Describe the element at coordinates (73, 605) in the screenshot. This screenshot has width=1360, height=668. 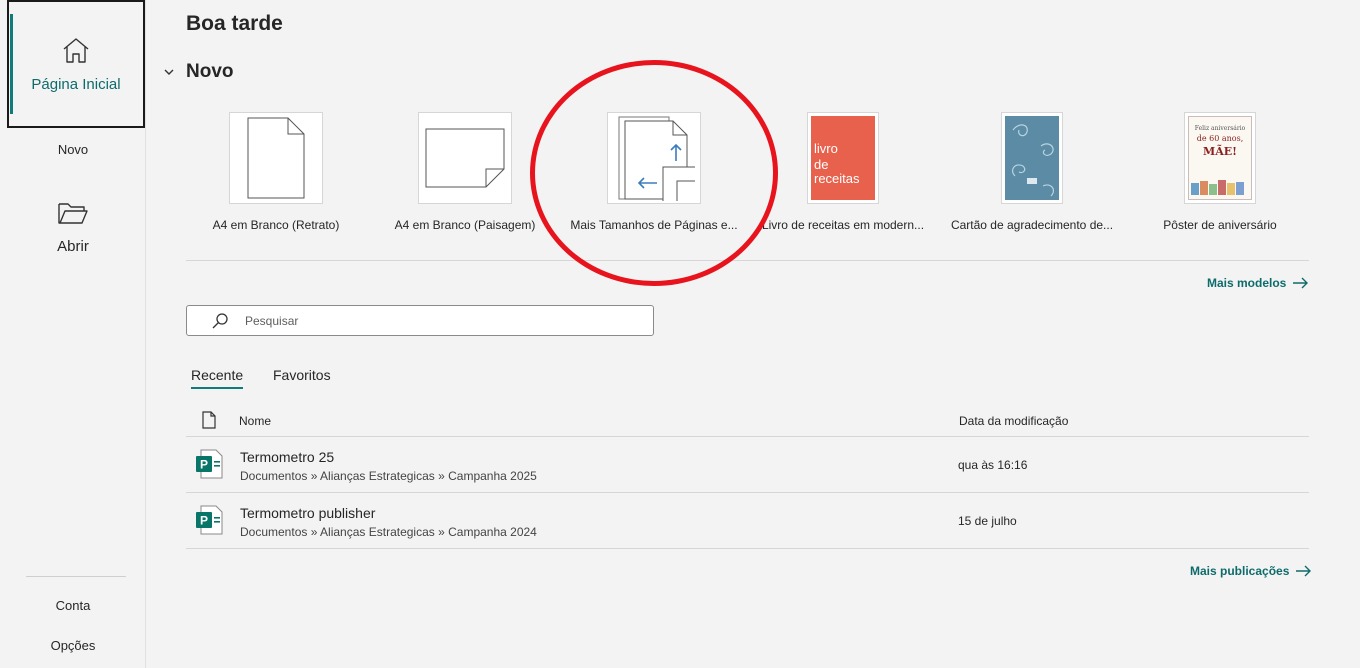
I see `nav-account: Conta` at that location.